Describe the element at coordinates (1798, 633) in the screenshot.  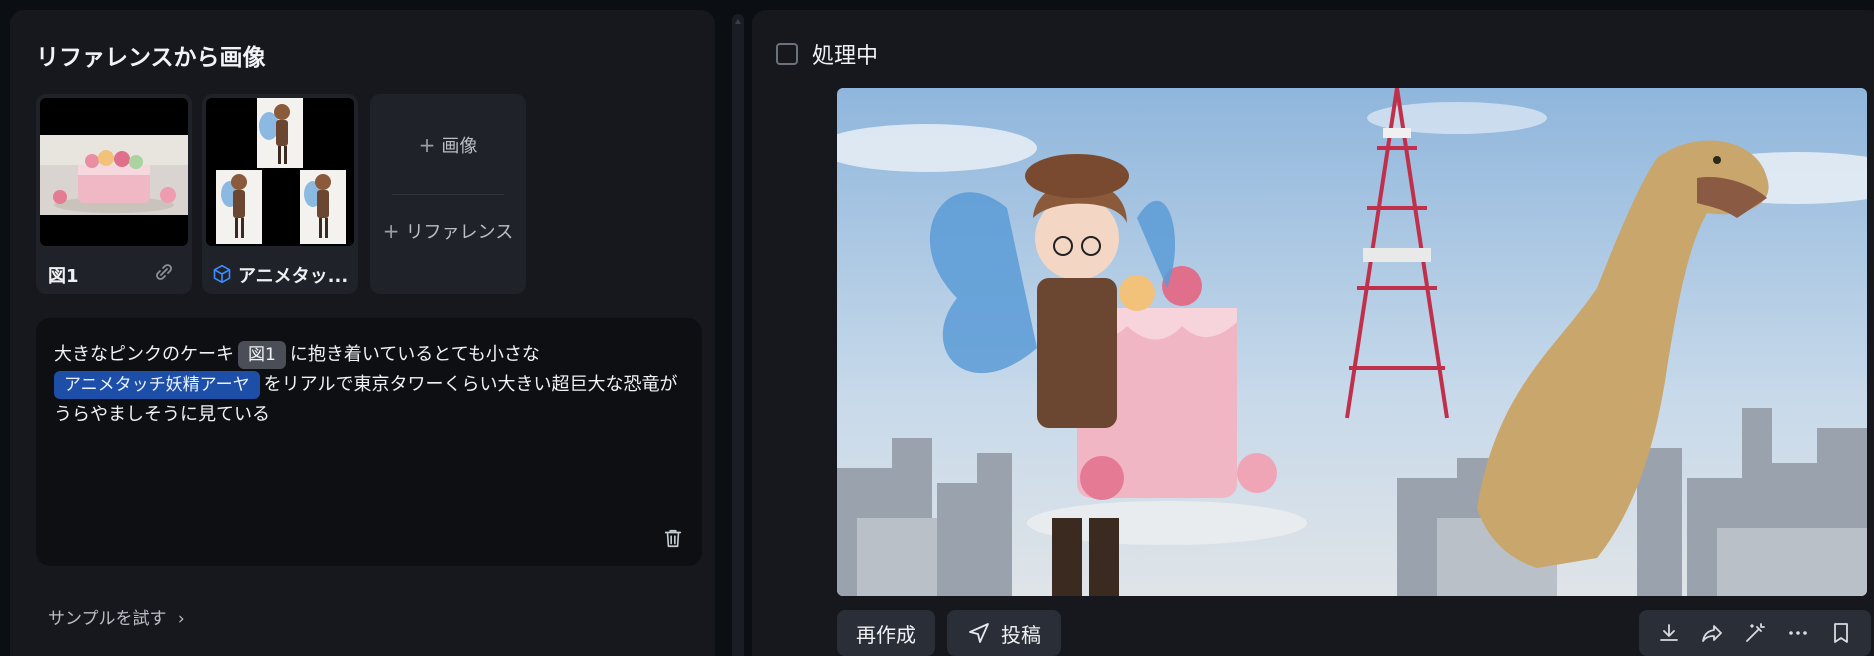
I see `more-icon` at that location.